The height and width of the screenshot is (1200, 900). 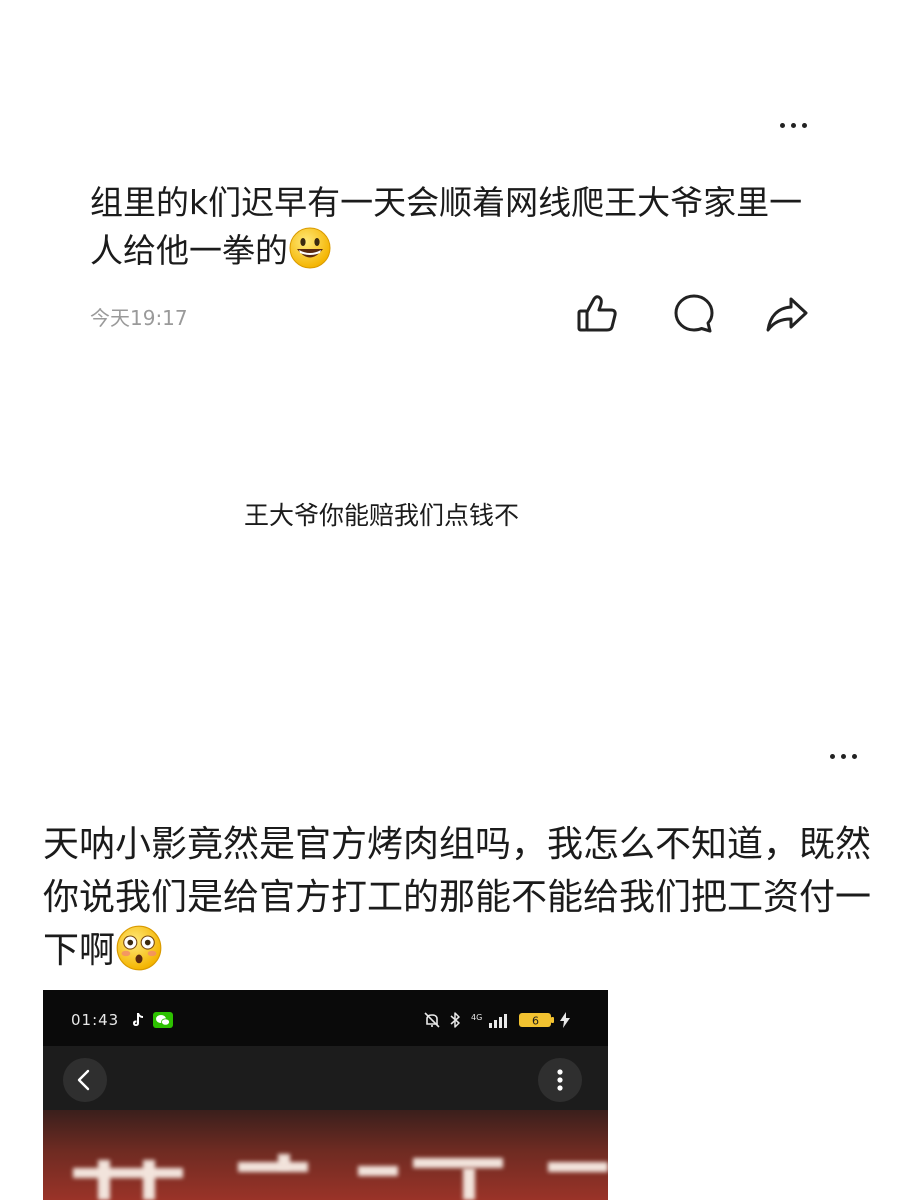 What do you see at coordinates (325, 1018) in the screenshot?
I see `phone-status-bar: 01:43 4G 6` at bounding box center [325, 1018].